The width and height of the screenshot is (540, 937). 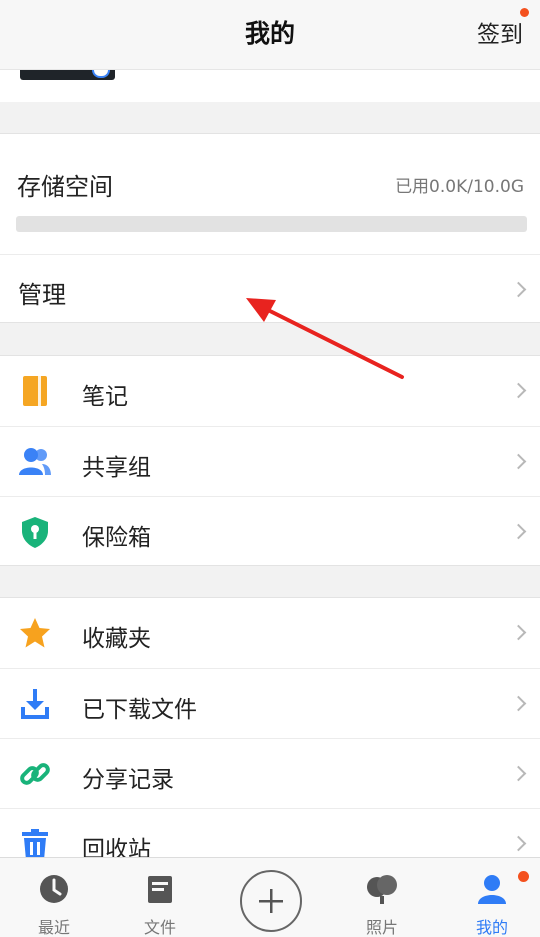 What do you see at coordinates (139, 710) in the screenshot?
I see `list-item-label: 已下载文件` at bounding box center [139, 710].